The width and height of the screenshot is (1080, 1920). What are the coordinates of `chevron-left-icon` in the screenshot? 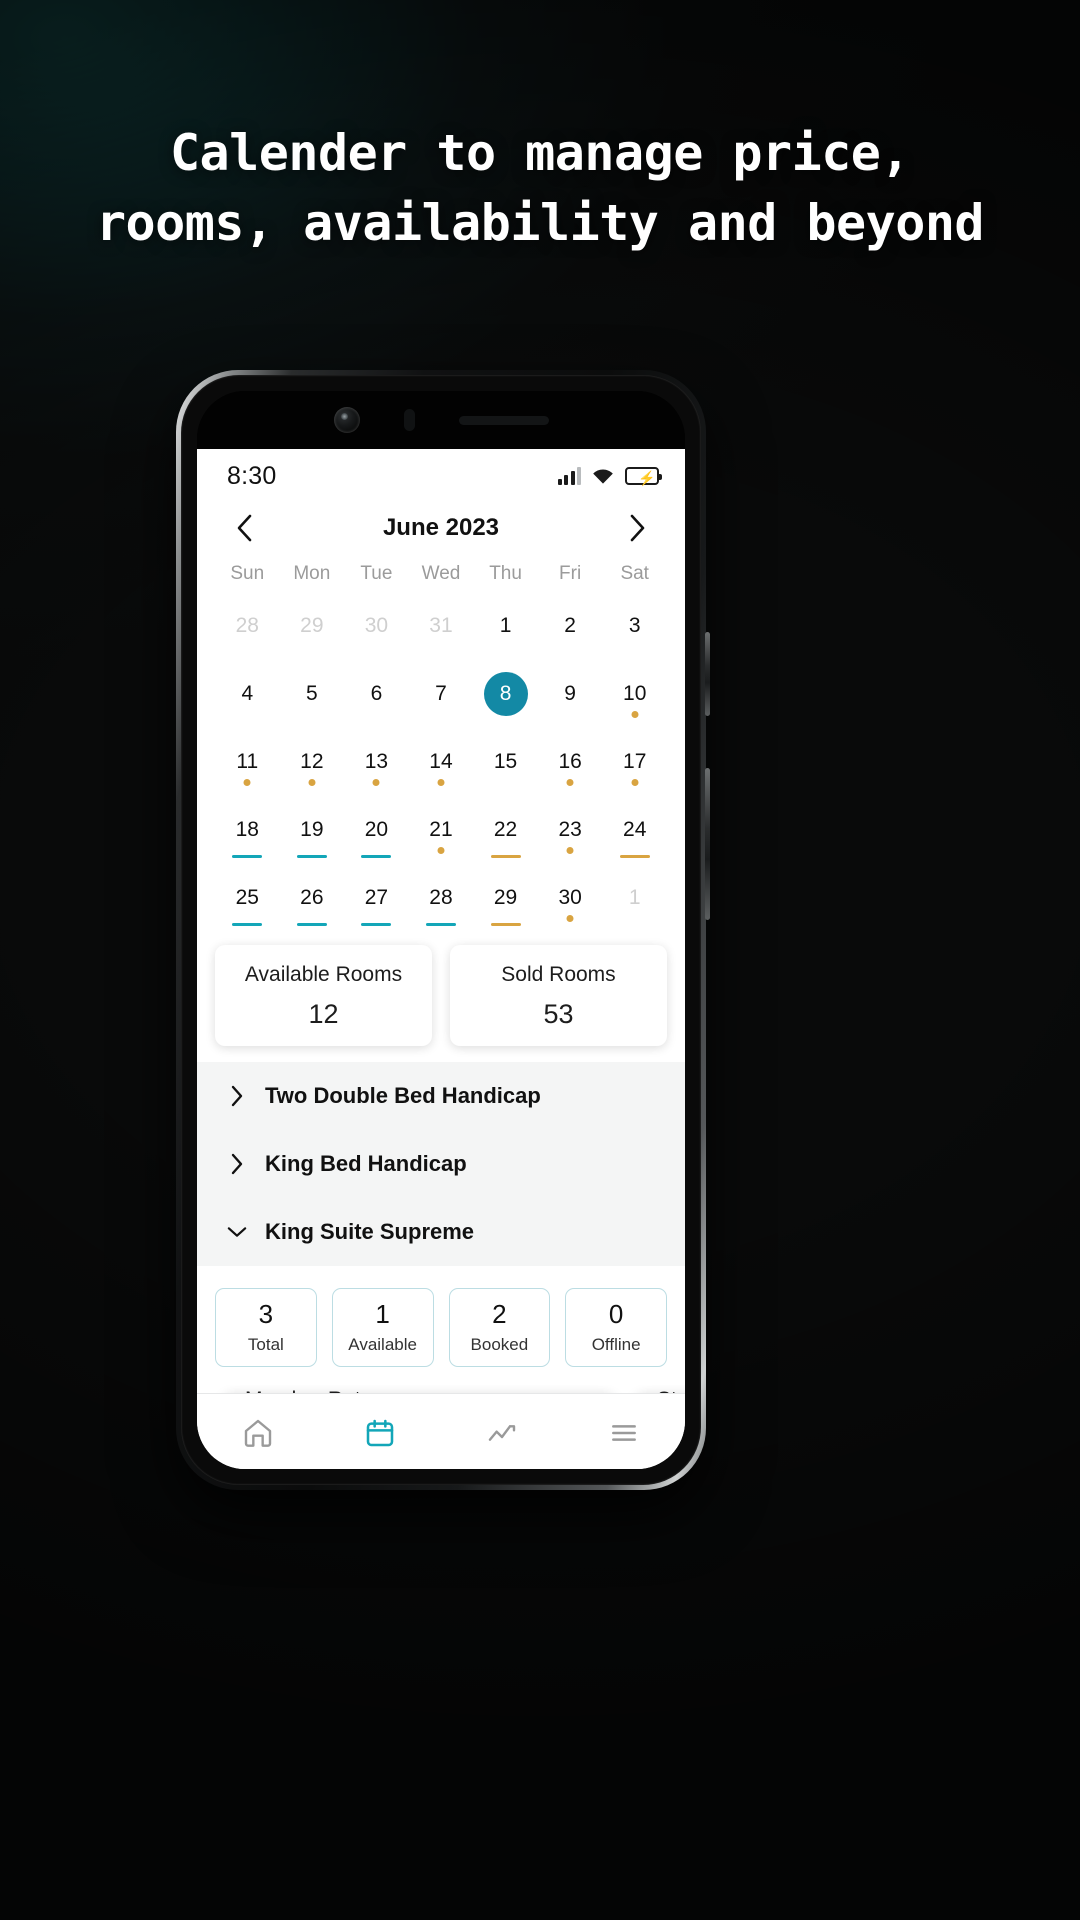 It's located at (244, 528).